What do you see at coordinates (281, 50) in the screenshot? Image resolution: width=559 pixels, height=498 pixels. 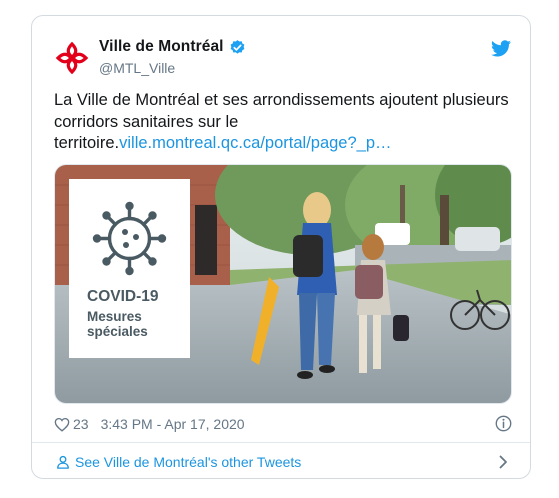 I see `tweet-header: Ville de Montréal @MTL_Ville` at bounding box center [281, 50].